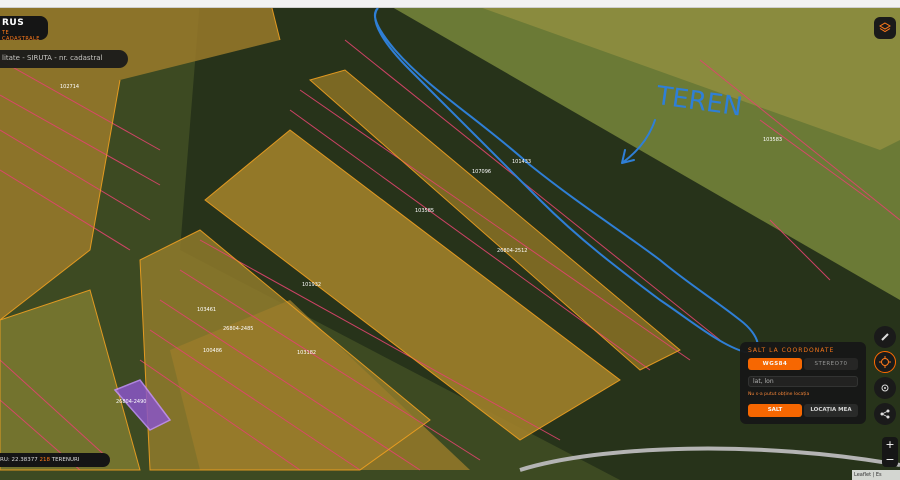 This screenshot has width=900, height=480. Describe the element at coordinates (791, 350) in the screenshot. I see `panel-title: SALT LA COORDONATE` at that location.